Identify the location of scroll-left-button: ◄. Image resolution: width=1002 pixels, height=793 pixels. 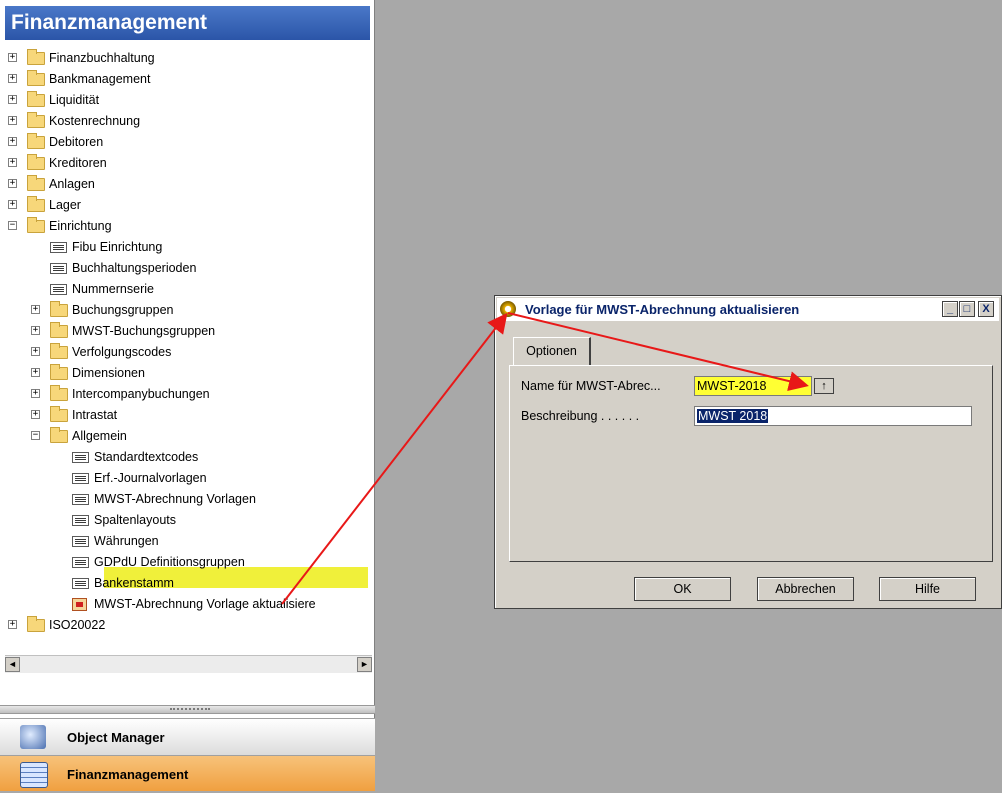
(12, 664).